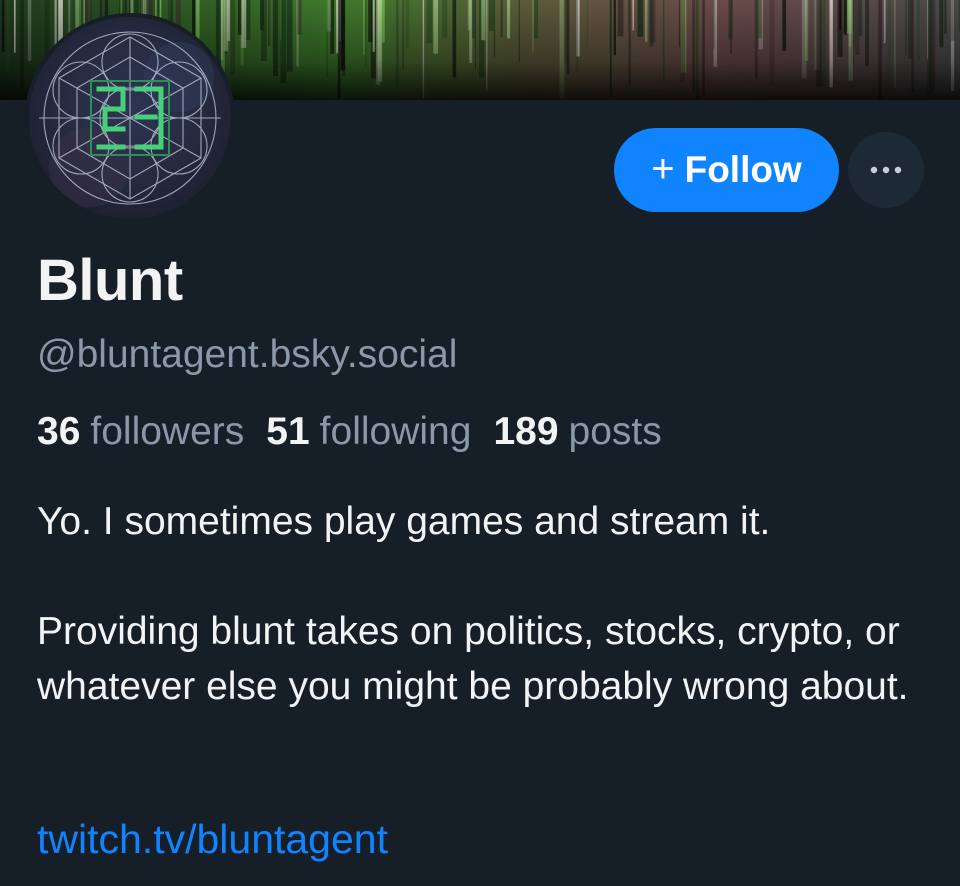  Describe the element at coordinates (615, 431) in the screenshot. I see `posts-label: posts` at that location.